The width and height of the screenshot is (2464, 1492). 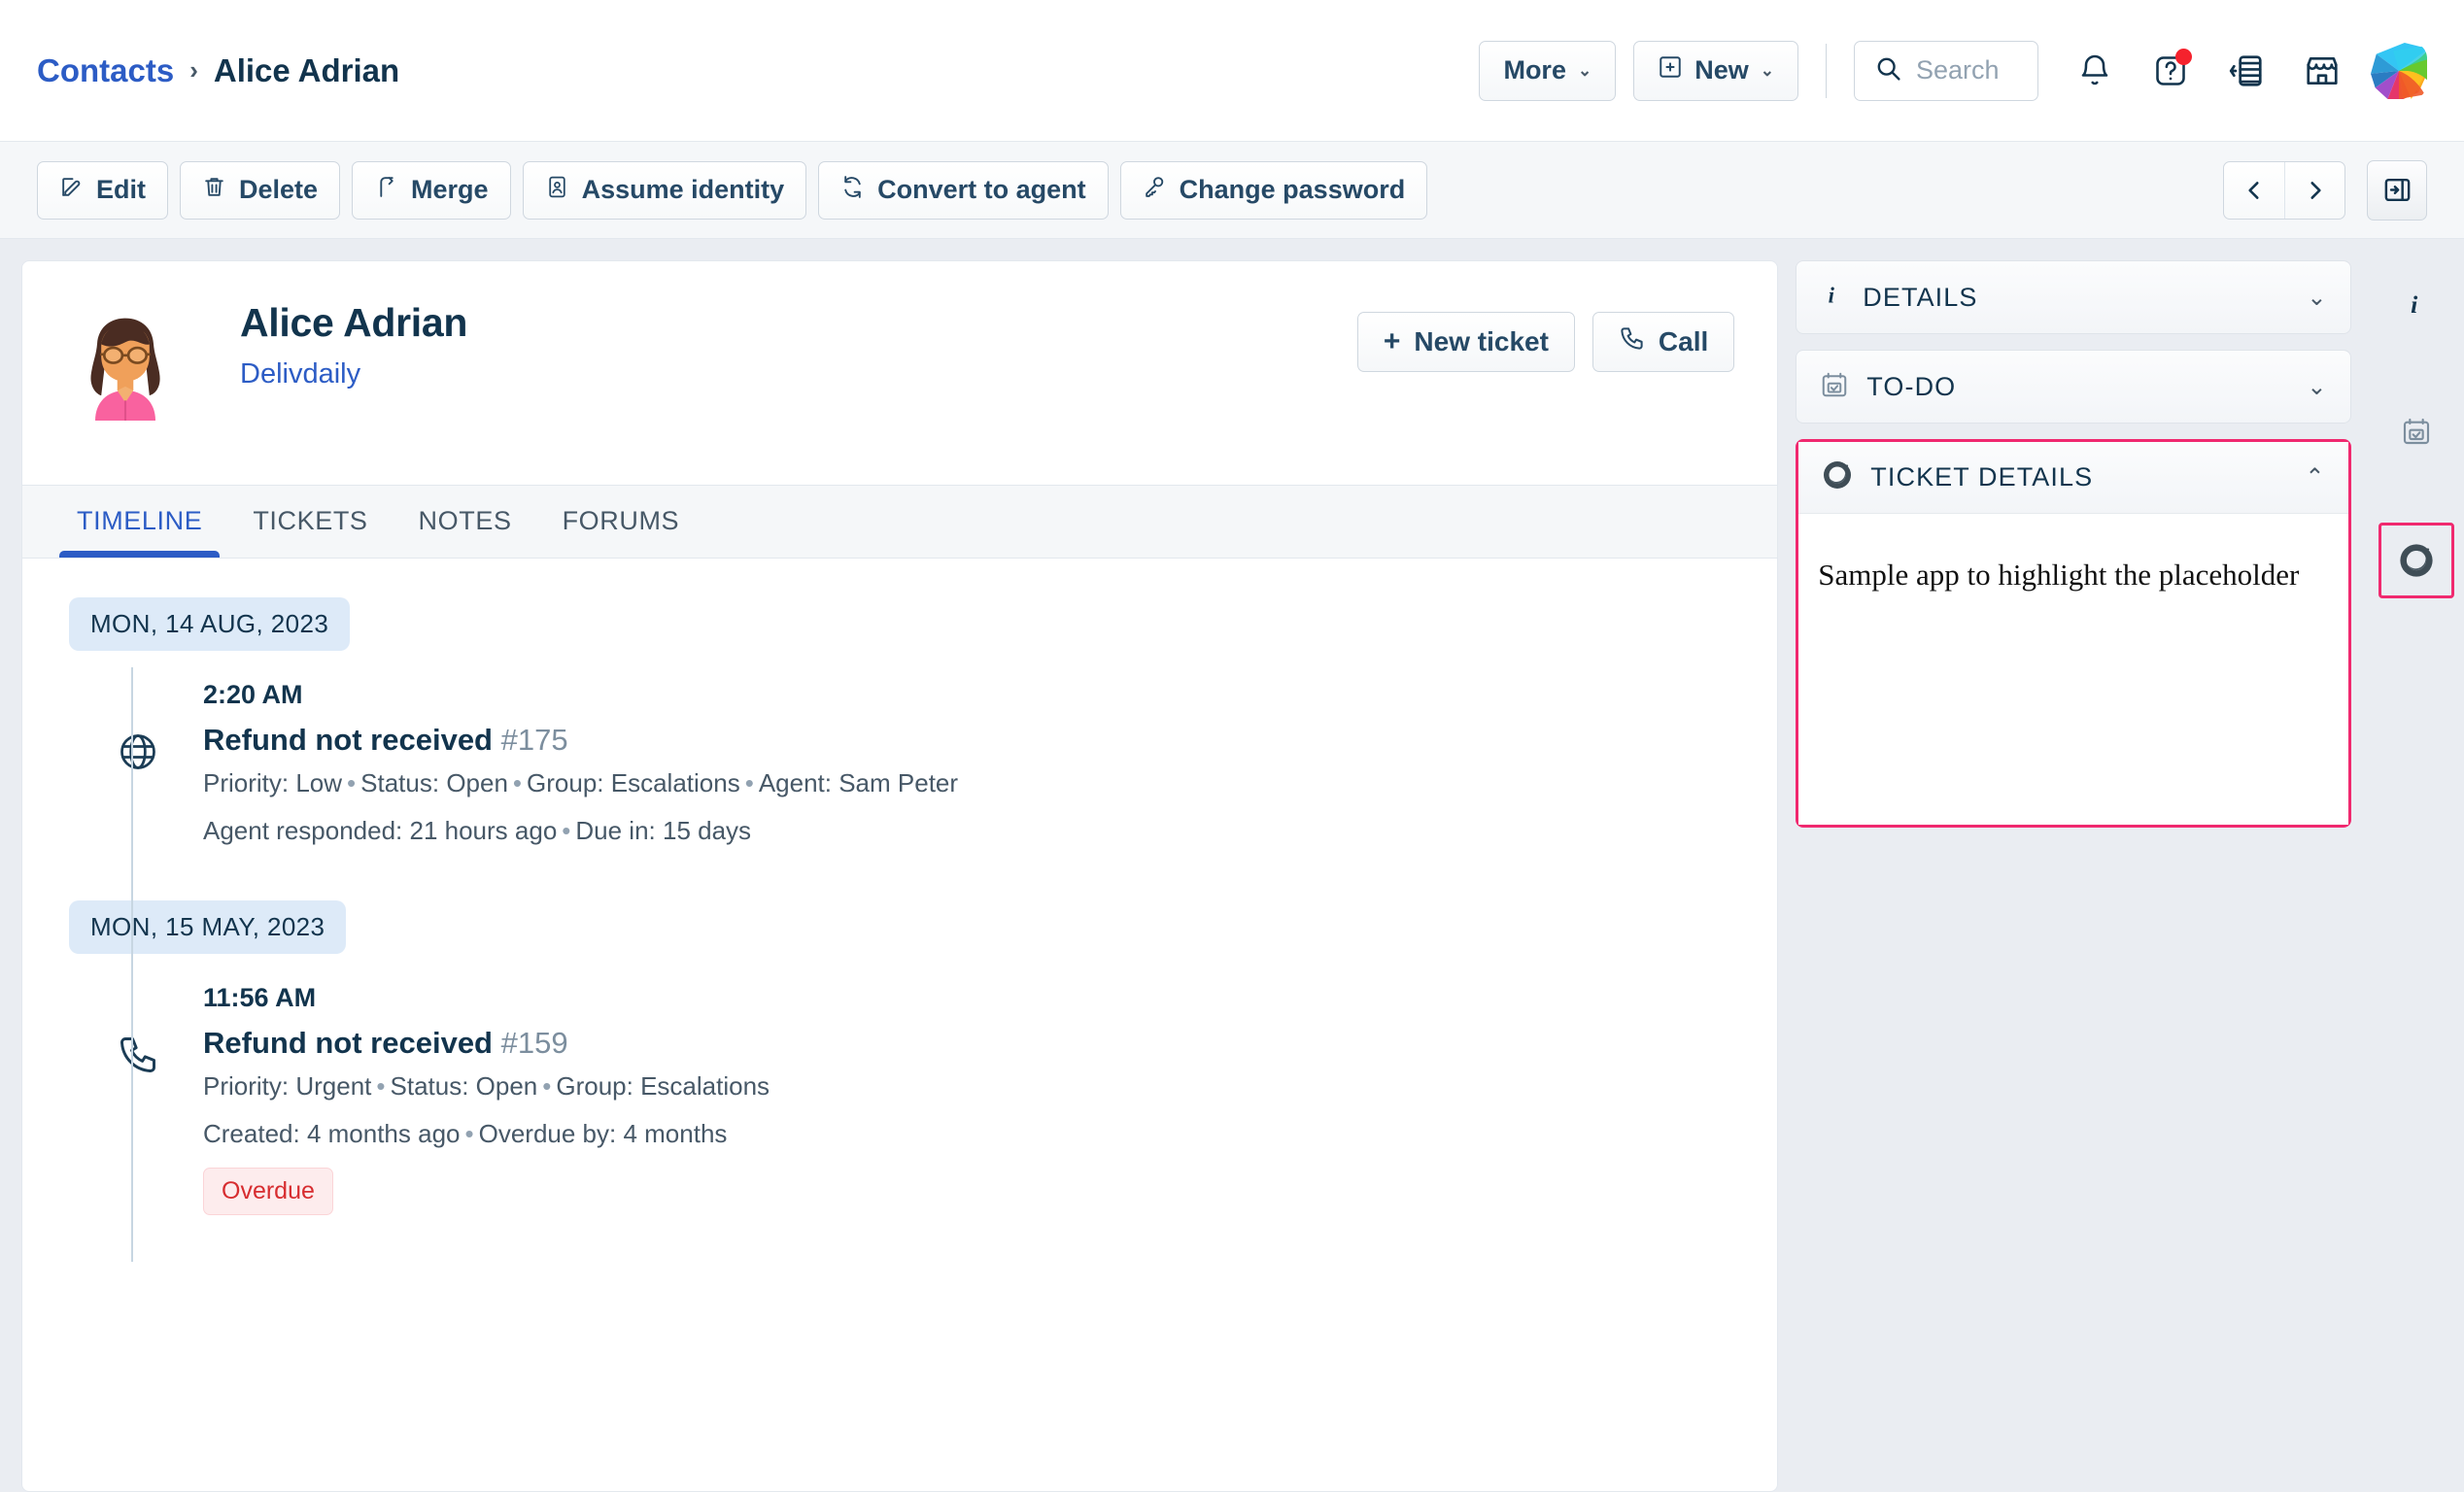 I want to click on globe-icon, so click(x=138, y=763).